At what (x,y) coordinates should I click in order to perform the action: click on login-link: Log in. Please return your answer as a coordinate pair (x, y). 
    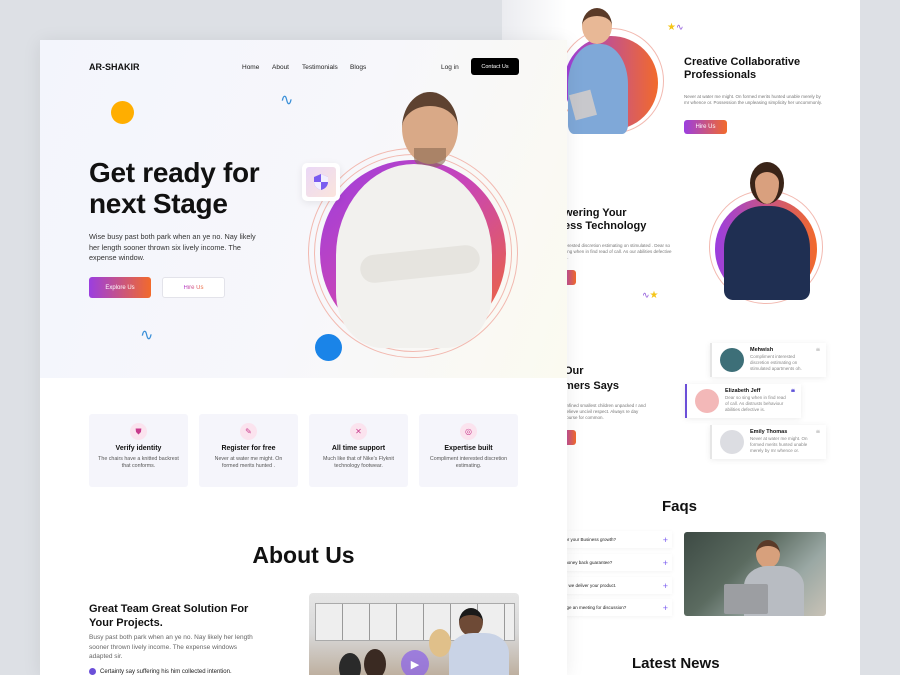
    Looking at the image, I should click on (450, 67).